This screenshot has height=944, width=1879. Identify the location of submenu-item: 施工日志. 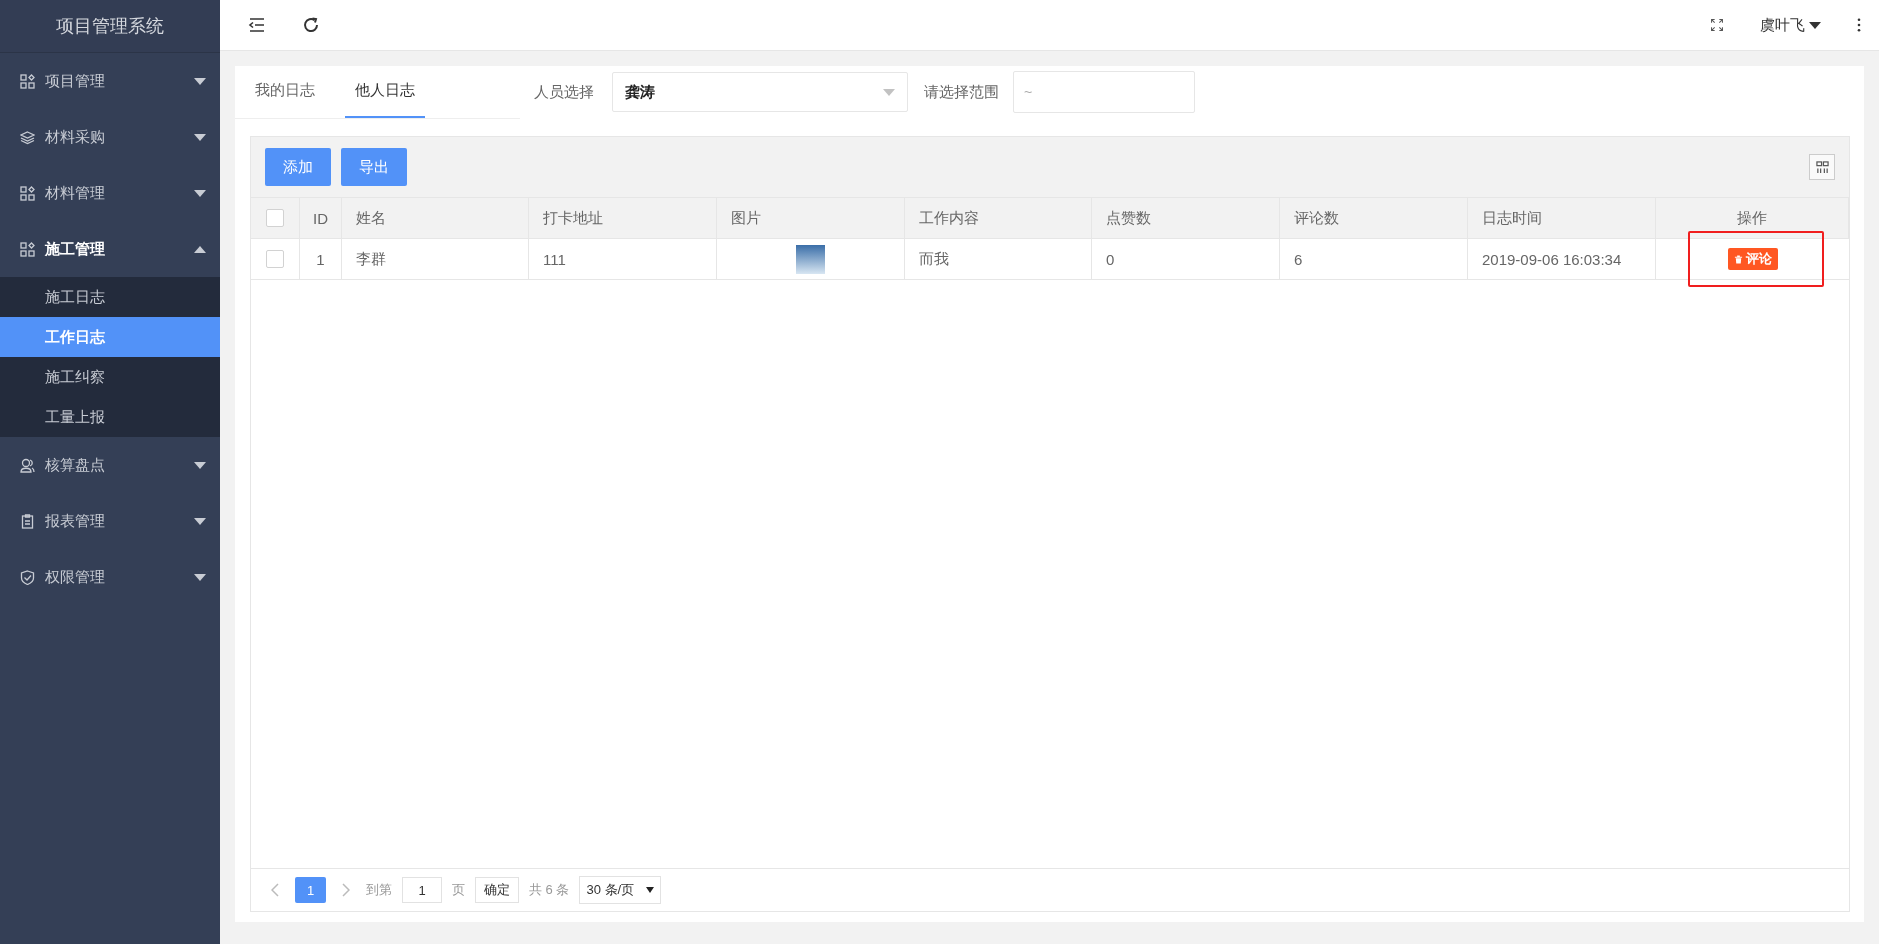
(110, 297).